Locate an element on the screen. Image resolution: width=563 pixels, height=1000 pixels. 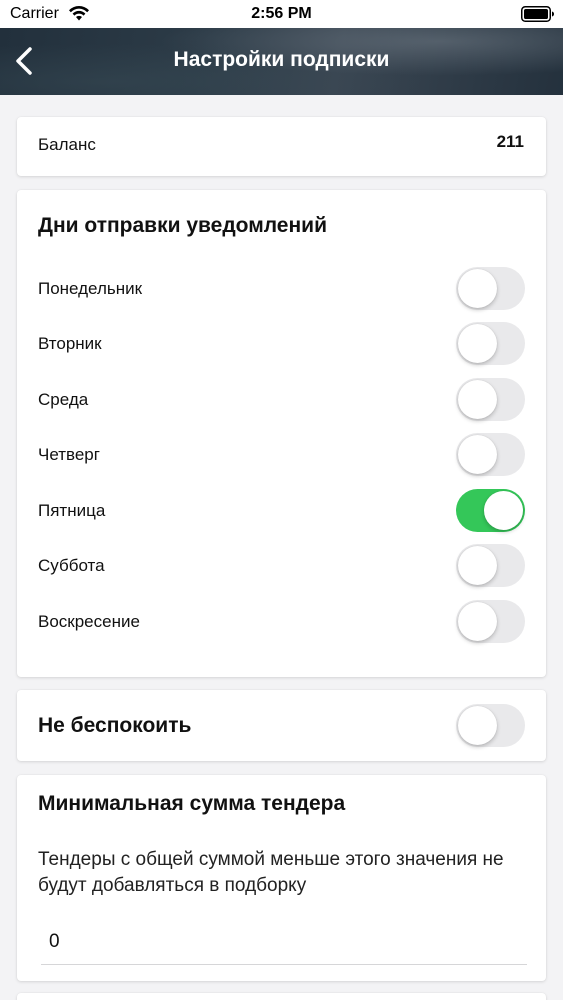
notification-days-title: Дни отправки уведомлений is located at coordinates (182, 225).